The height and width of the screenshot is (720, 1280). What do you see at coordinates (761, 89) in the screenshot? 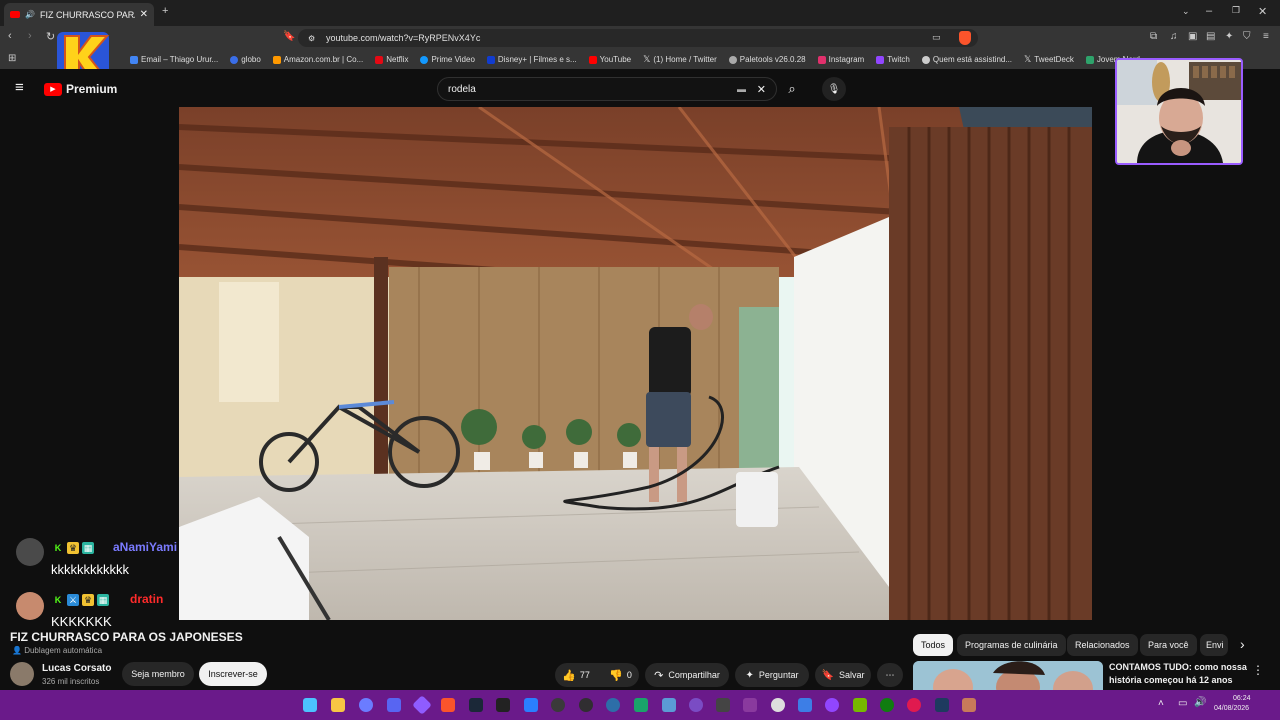
I see `clear-search-icon: ✕` at bounding box center [761, 89].